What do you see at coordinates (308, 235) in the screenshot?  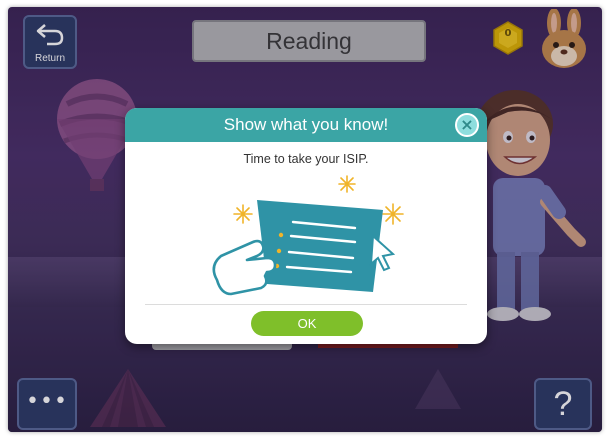 I see `hand-tapping-checklist-illustration` at bounding box center [308, 235].